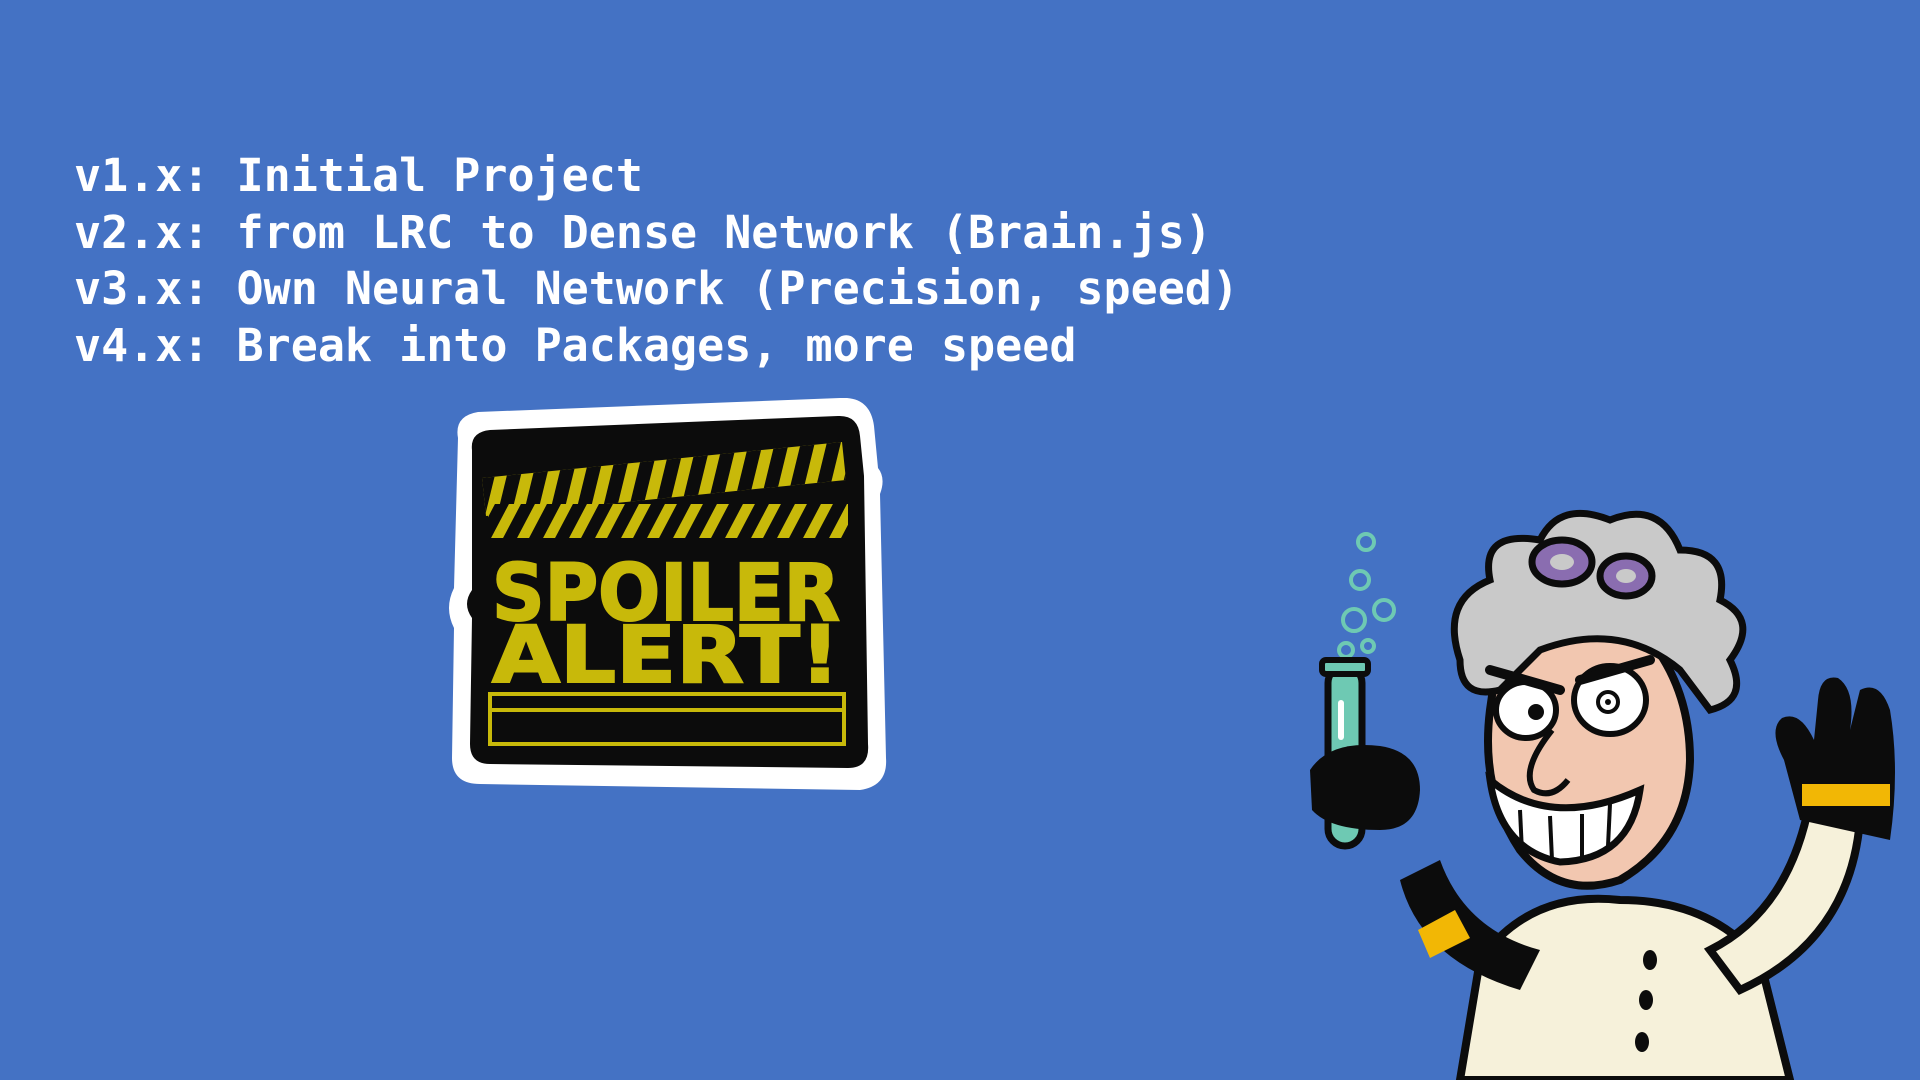 This screenshot has width=1920, height=1080. Describe the element at coordinates (1365, 787) in the screenshot. I see `left-hand` at that location.